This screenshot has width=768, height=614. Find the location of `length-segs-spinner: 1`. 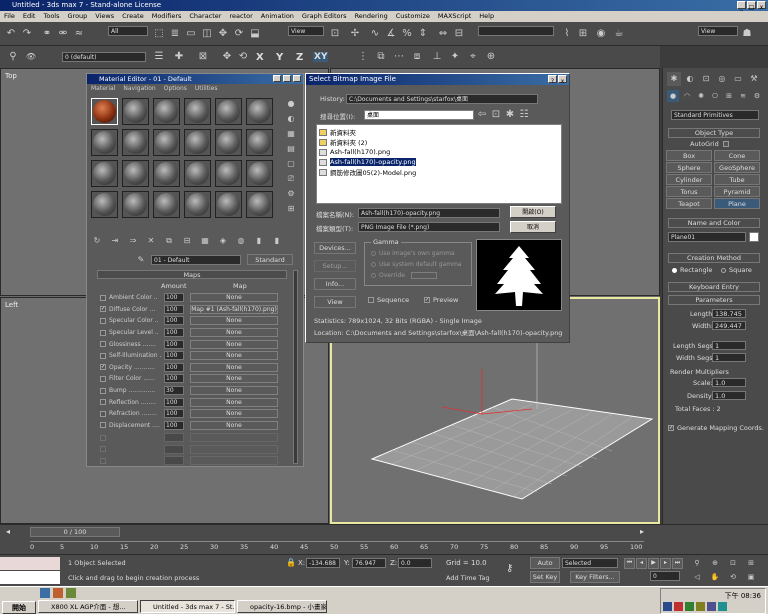

length-segs-spinner: 1 is located at coordinates (729, 345).